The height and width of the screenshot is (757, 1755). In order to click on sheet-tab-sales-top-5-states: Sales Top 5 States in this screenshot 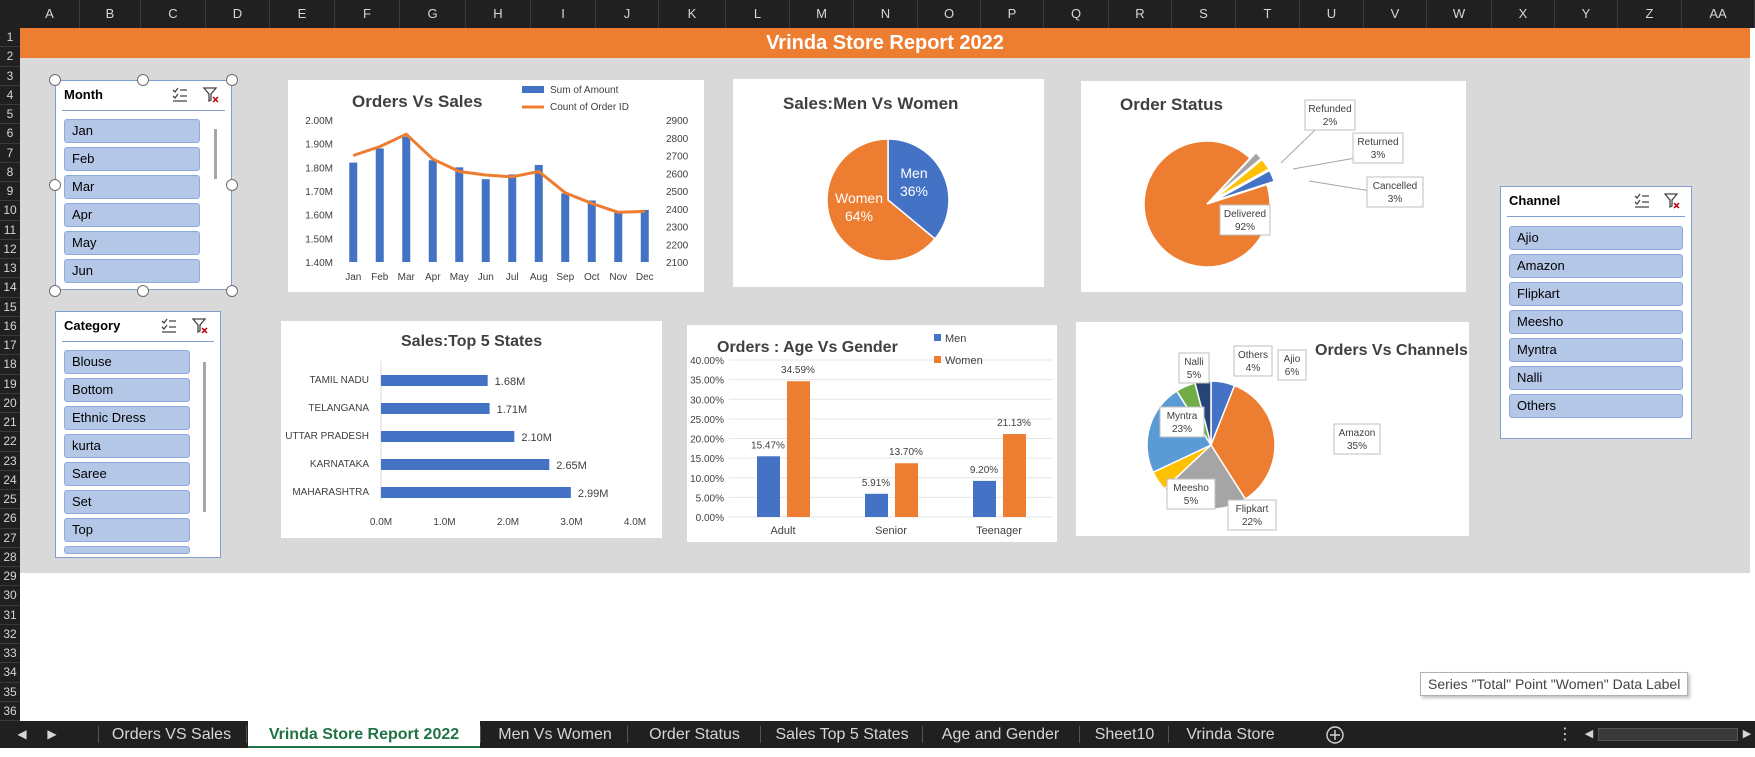, I will do `click(842, 734)`.